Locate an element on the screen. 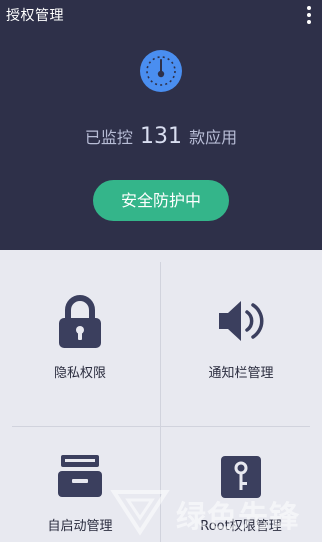  monitored-apps-summary: 已监控 131 款应用 is located at coordinates (161, 137).